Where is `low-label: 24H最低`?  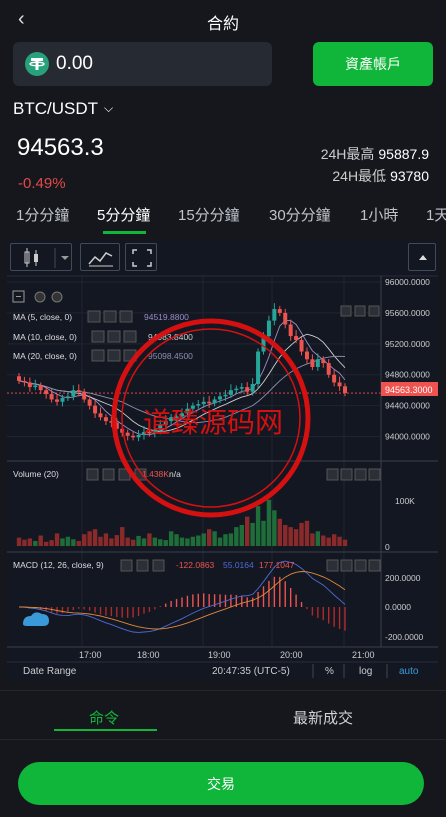
low-label: 24H最低 is located at coordinates (359, 176).